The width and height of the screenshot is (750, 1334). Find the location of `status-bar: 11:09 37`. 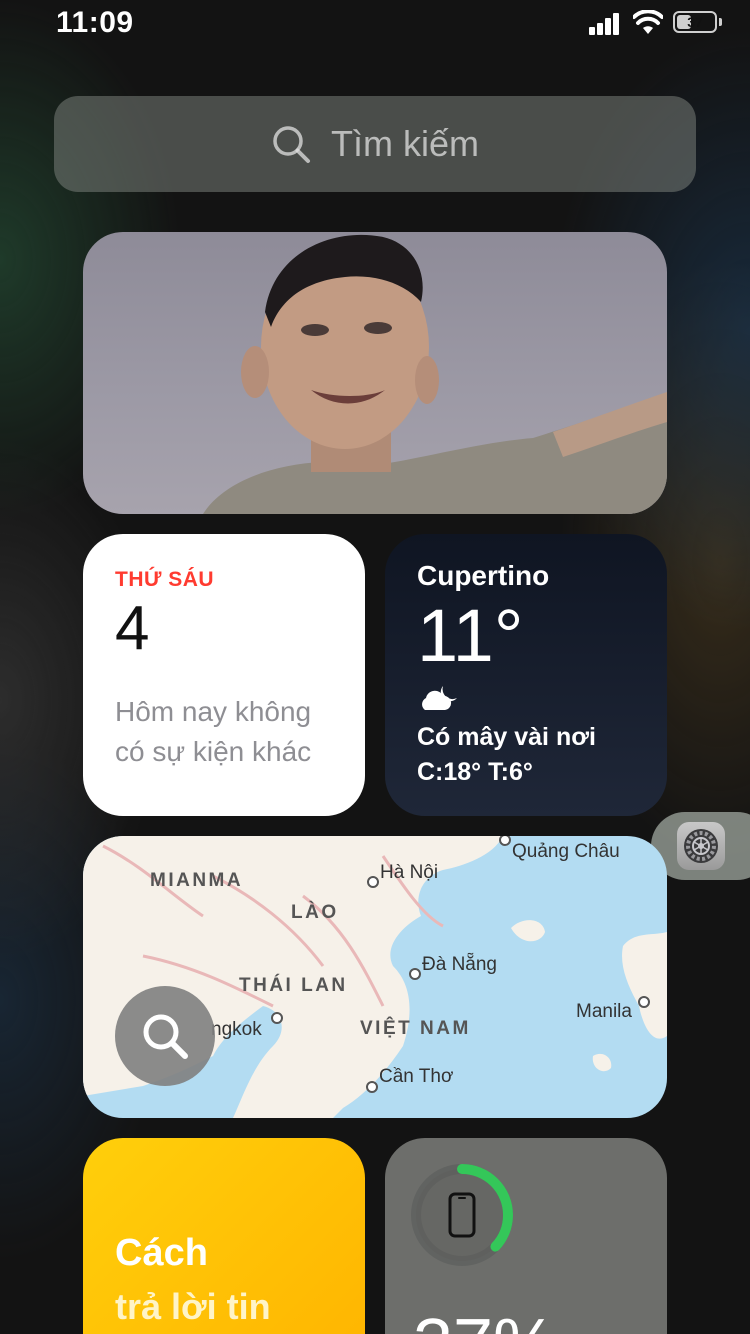

status-bar: 11:09 37 is located at coordinates (375, 23).